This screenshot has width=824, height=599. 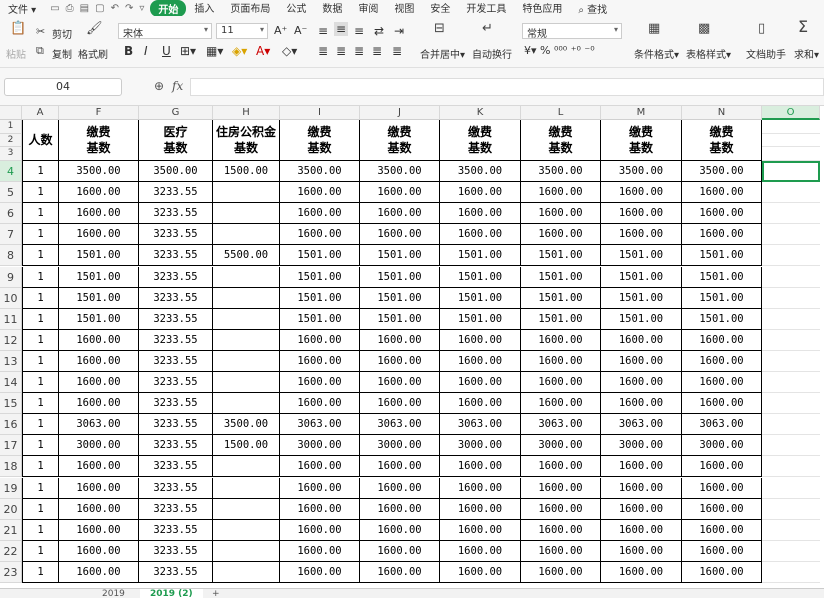 What do you see at coordinates (766, 53) in the screenshot?
I see `doc-assistant-button: 文档助手` at bounding box center [766, 53].